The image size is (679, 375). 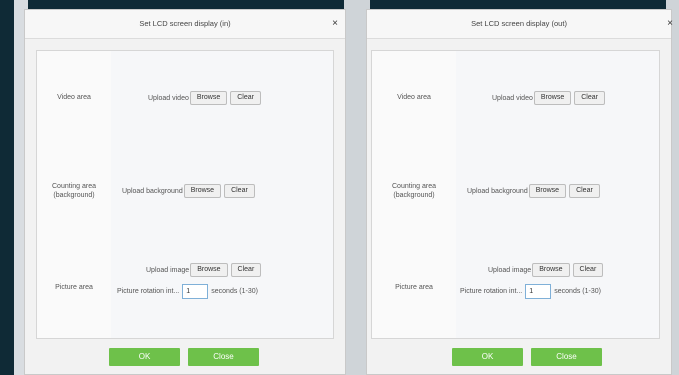 I want to click on dialog-title: Set LCD screen display (out), so click(x=519, y=23).